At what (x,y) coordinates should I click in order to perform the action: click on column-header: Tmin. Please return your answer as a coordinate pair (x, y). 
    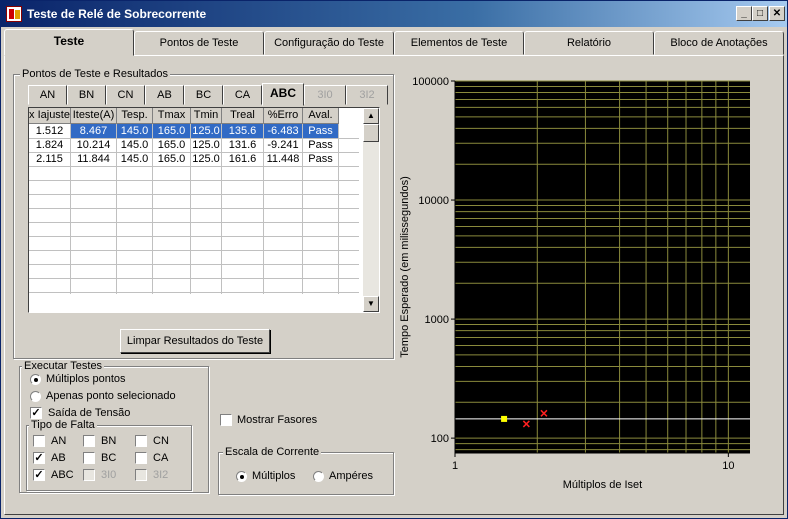
    Looking at the image, I should click on (206, 116).